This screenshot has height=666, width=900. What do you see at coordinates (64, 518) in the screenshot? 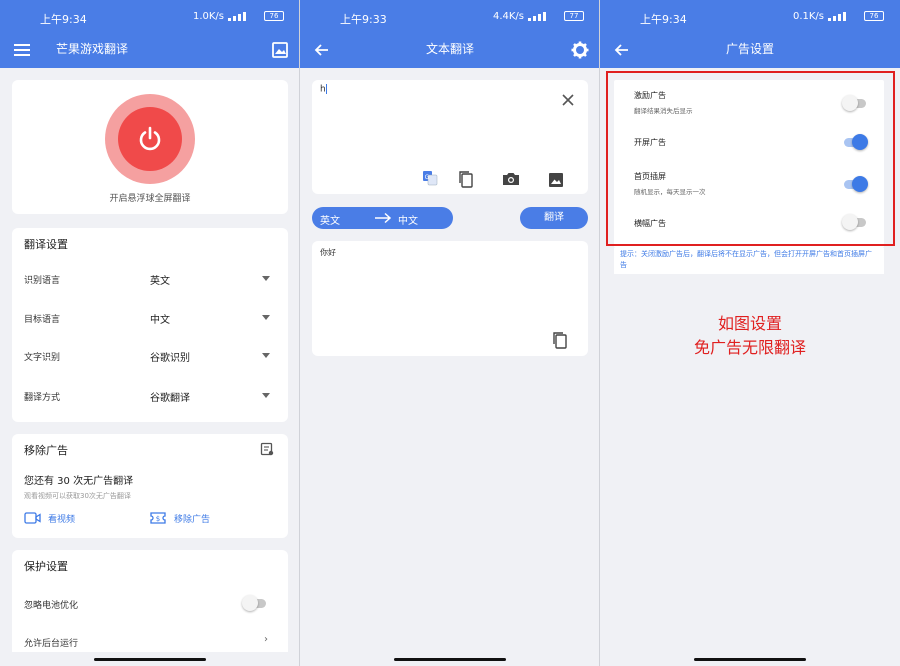
I see `watch-video-button: 看视频` at bounding box center [64, 518].